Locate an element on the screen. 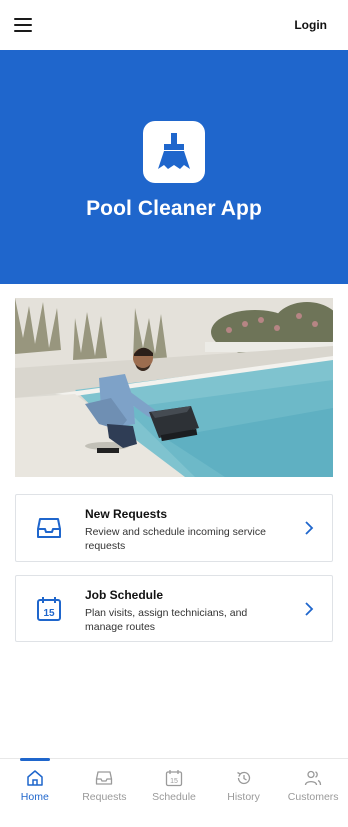 Image resolution: width=348 pixels, height=827 pixels. tab-label: Requests is located at coordinates (104, 797).